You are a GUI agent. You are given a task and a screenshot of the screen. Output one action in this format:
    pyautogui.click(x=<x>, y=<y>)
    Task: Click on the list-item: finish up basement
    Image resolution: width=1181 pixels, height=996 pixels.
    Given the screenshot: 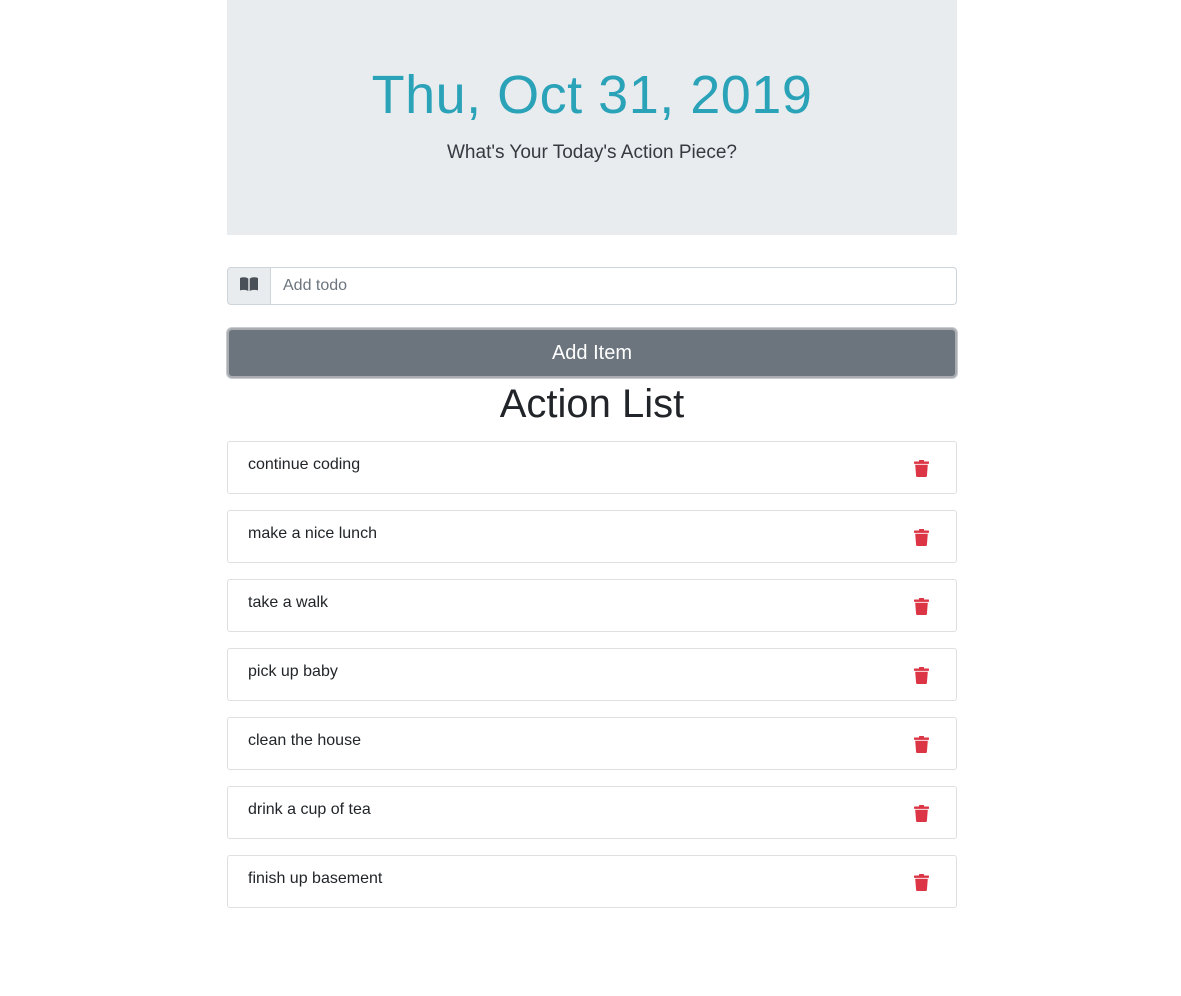 What is the action you would take?
    pyautogui.click(x=592, y=881)
    